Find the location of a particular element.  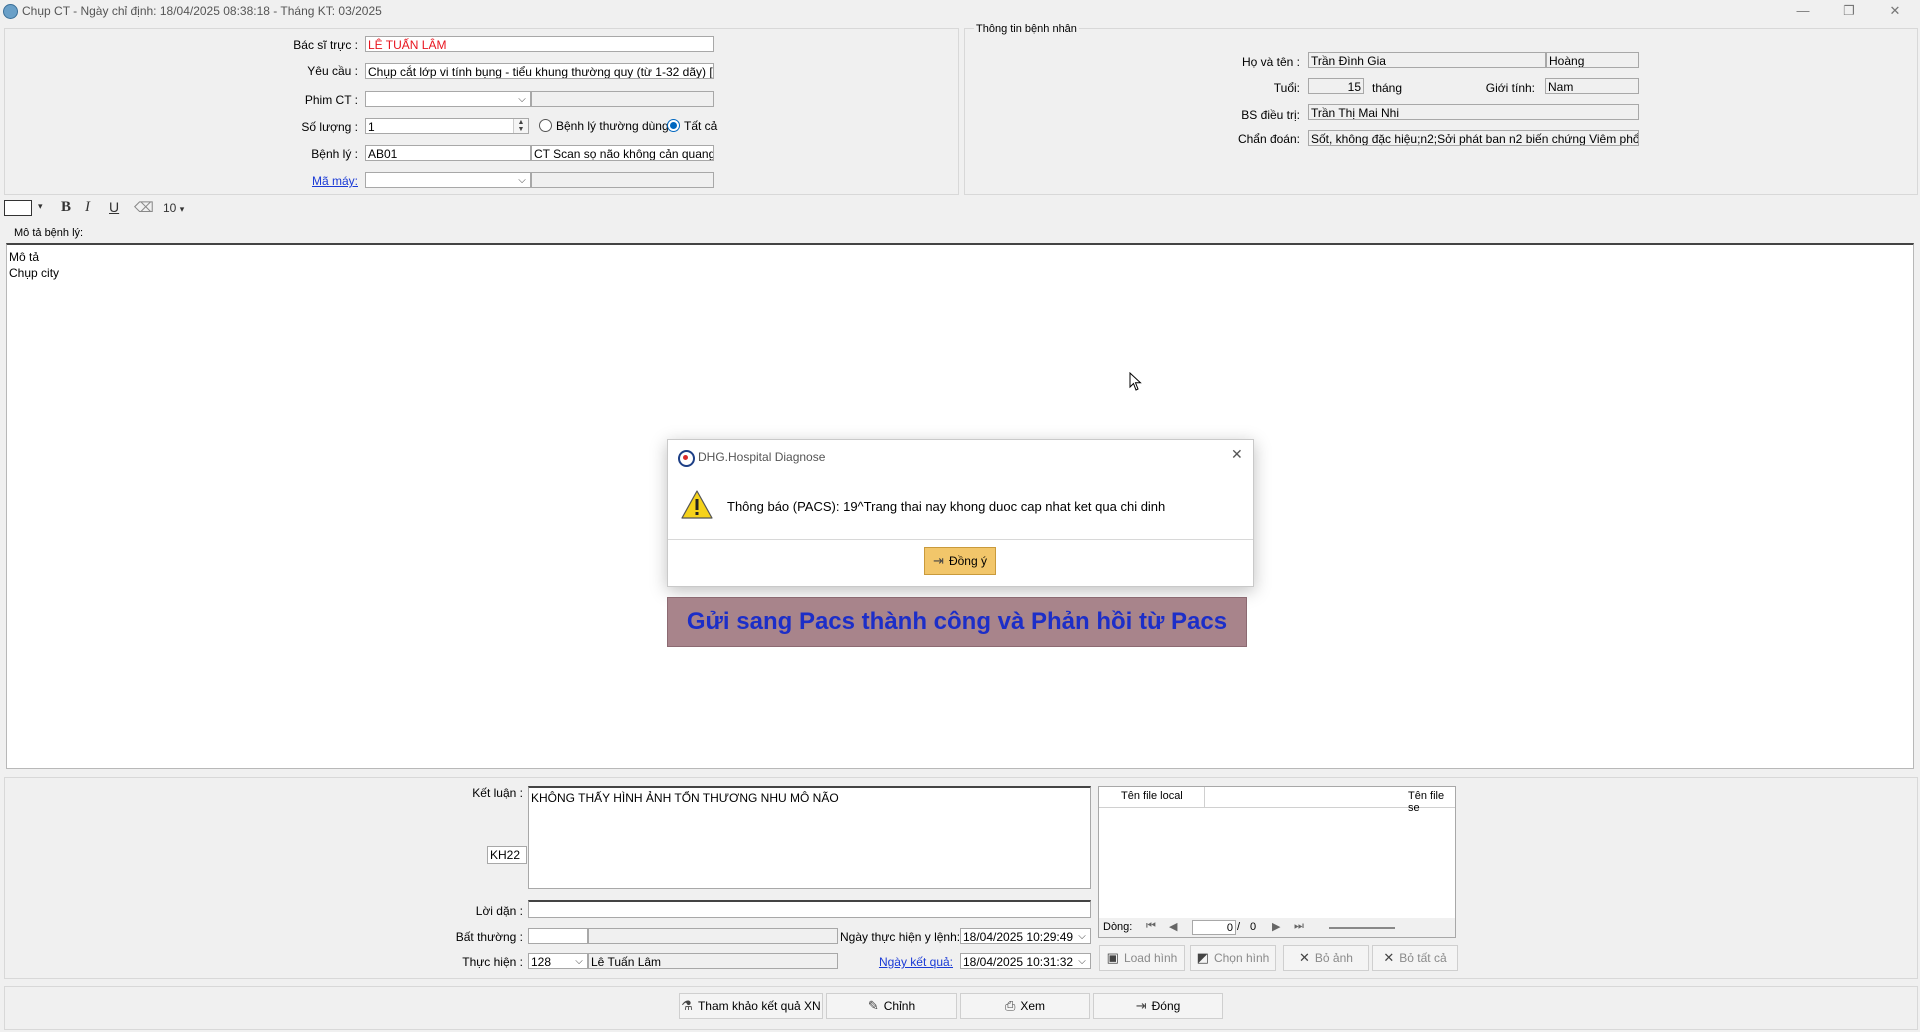

age-unit: tháng is located at coordinates (1387, 88).